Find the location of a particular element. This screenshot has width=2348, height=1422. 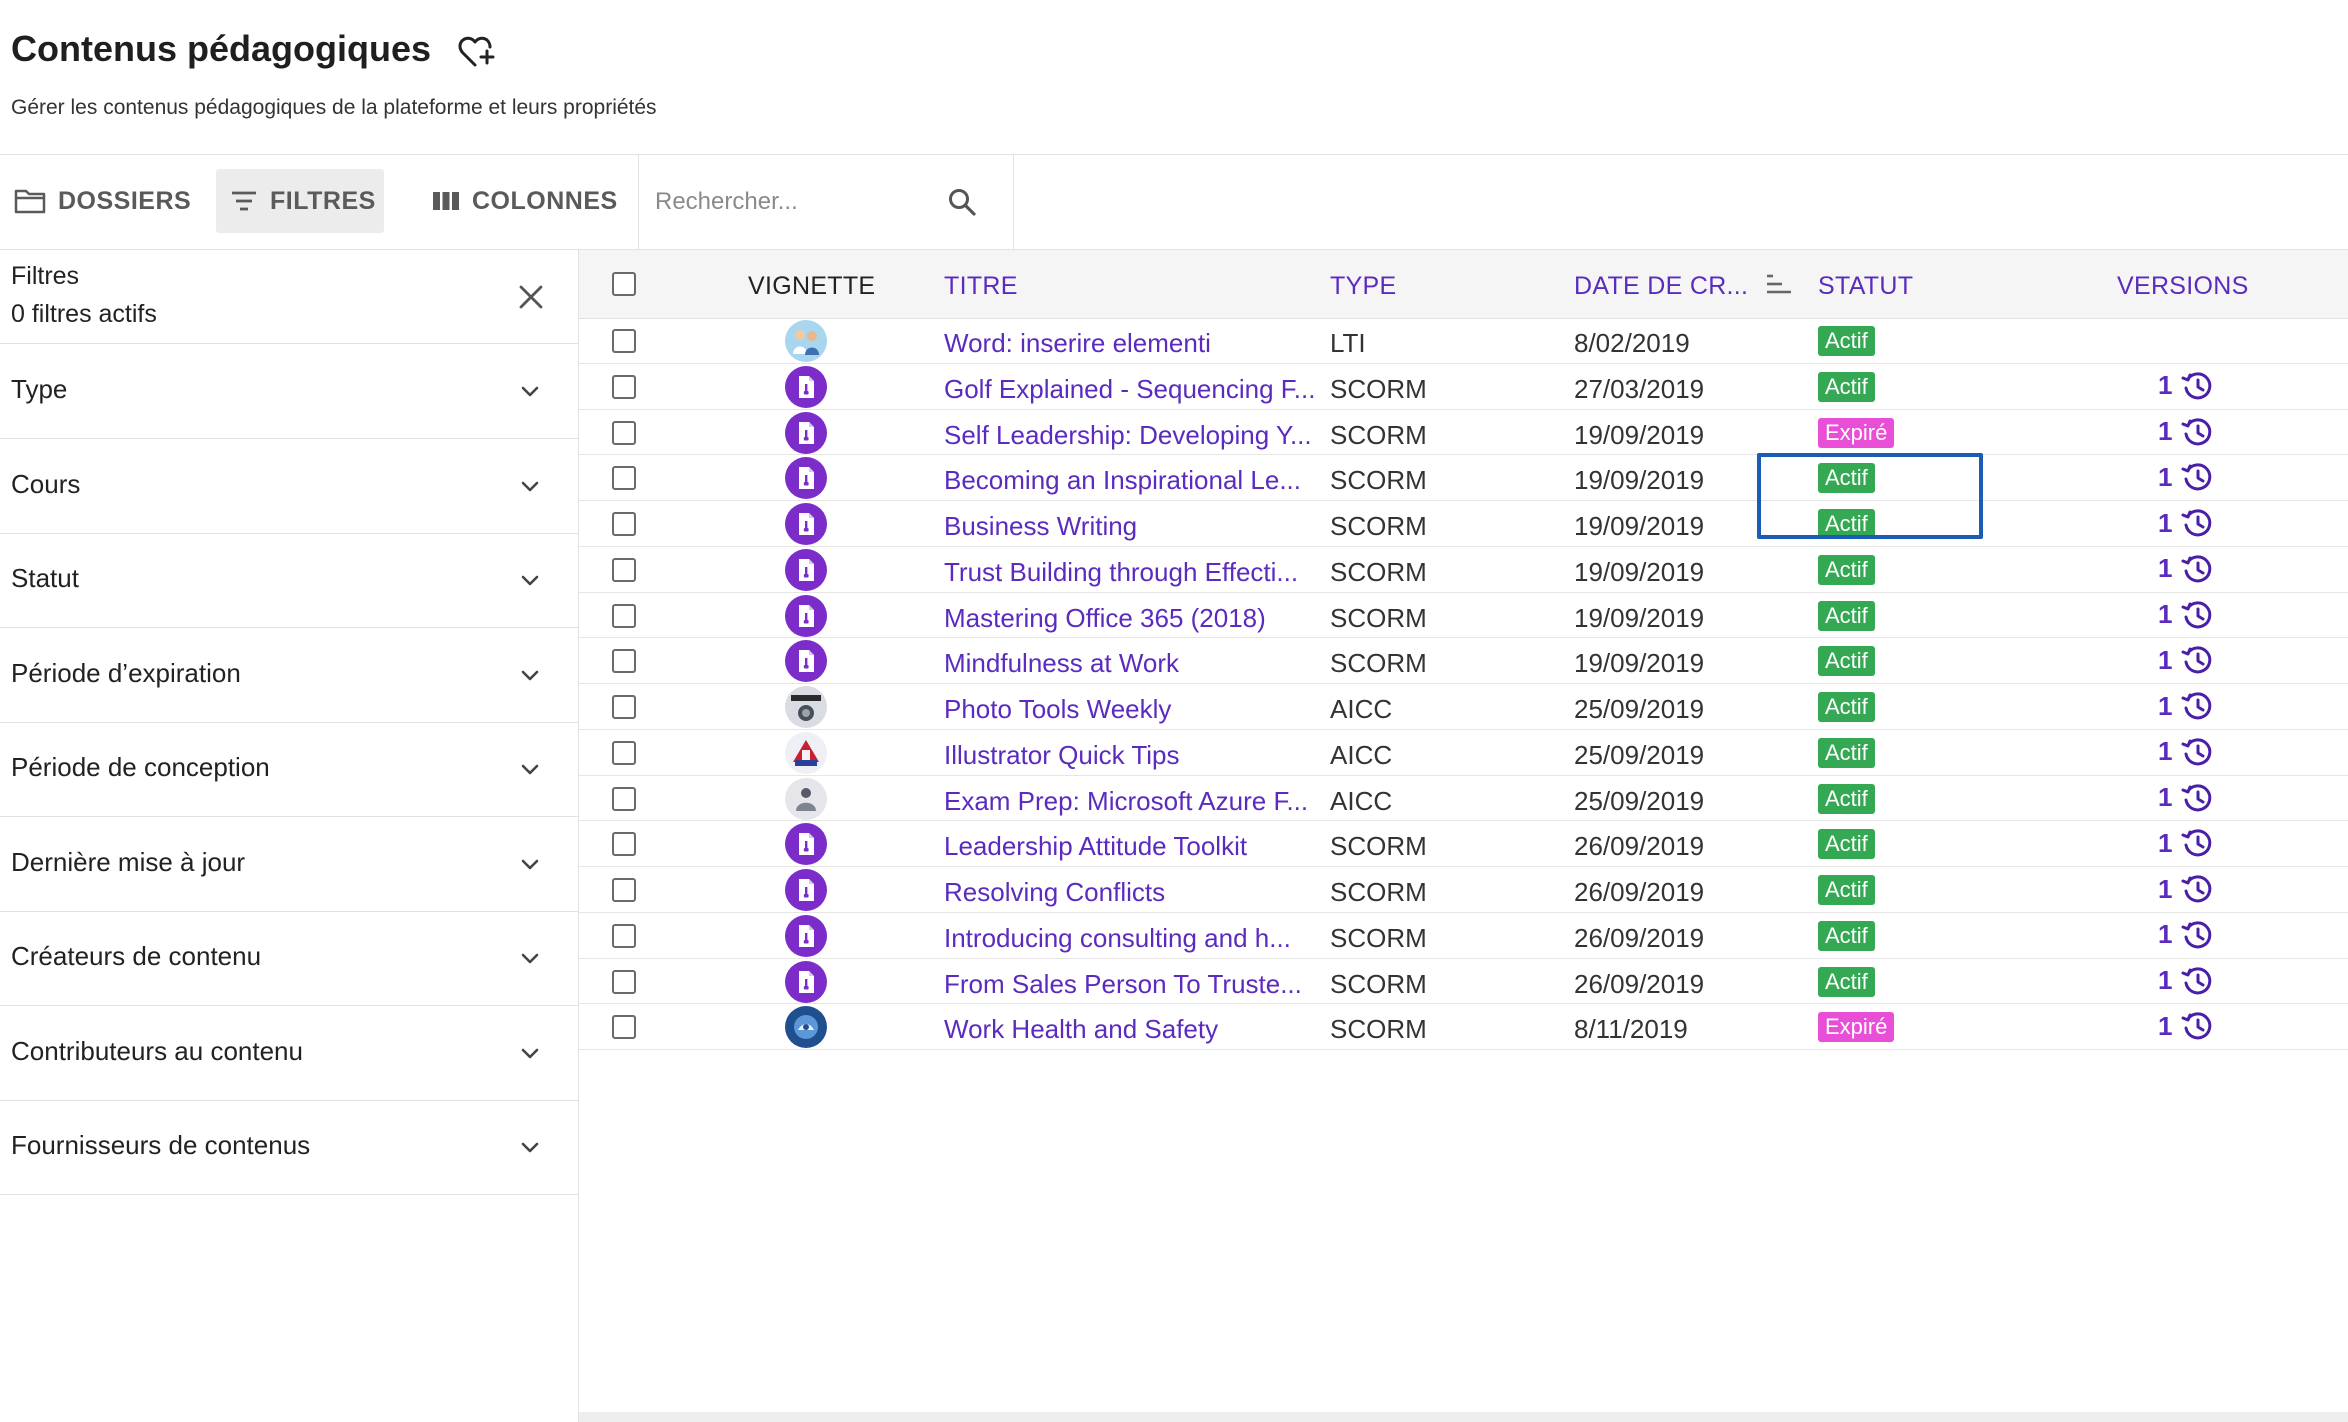

table-row: Business Writing SCORM 19/09/2019 Actif 1 is located at coordinates (1463, 524).